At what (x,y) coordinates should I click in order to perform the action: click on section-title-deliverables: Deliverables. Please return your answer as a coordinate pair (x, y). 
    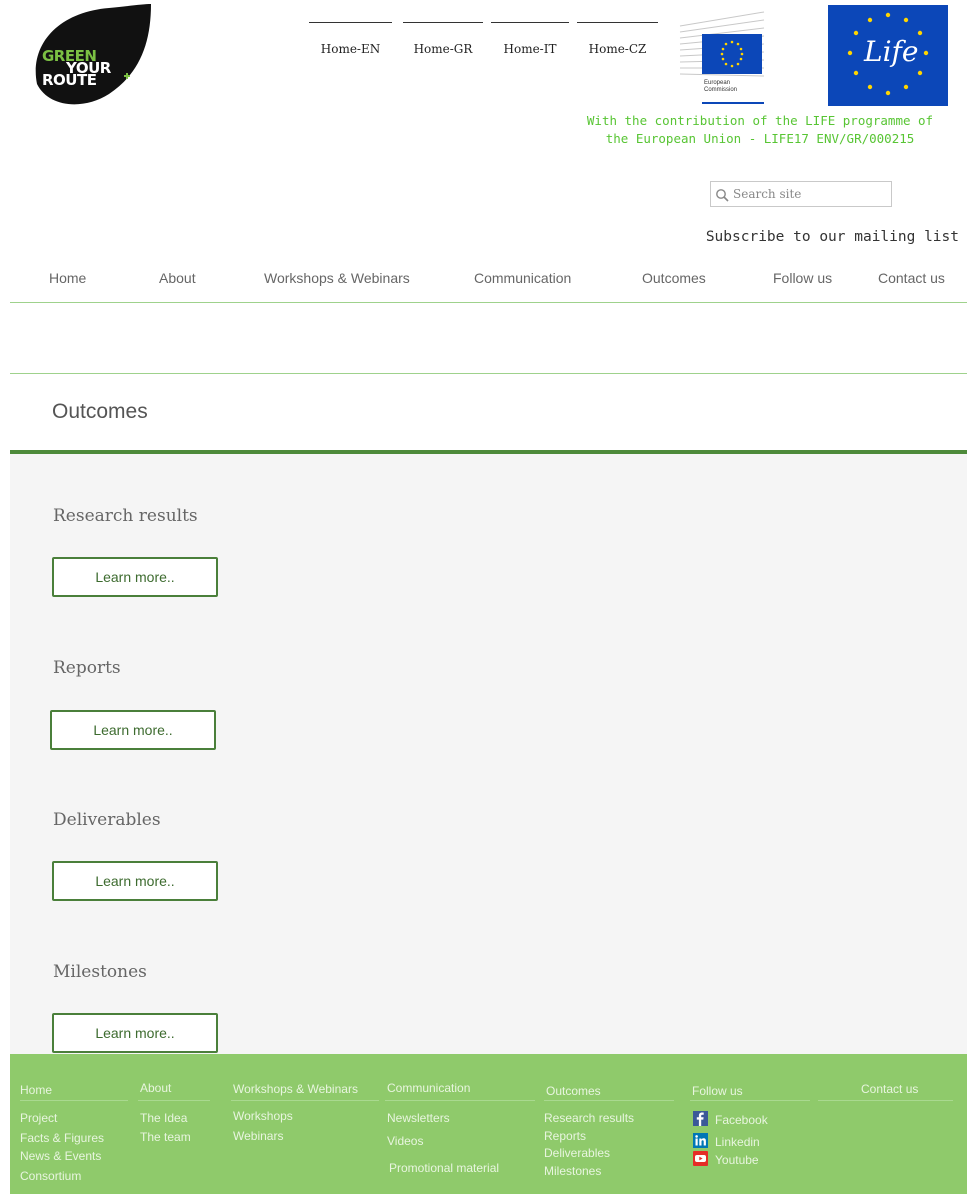
    Looking at the image, I should click on (107, 820).